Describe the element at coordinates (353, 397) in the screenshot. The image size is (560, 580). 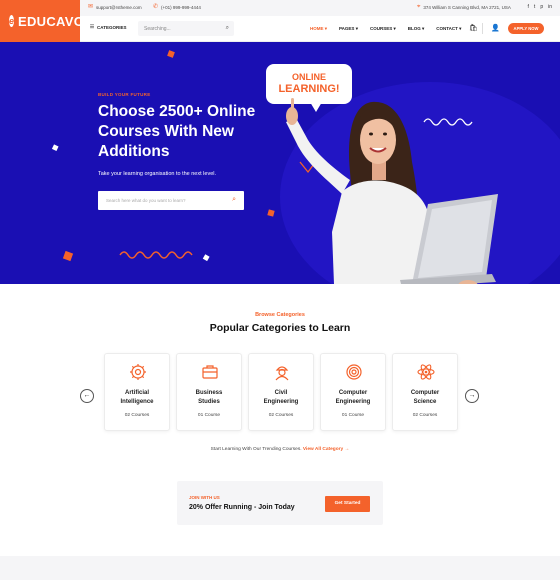
I see `category-name: Computer Engineering` at that location.